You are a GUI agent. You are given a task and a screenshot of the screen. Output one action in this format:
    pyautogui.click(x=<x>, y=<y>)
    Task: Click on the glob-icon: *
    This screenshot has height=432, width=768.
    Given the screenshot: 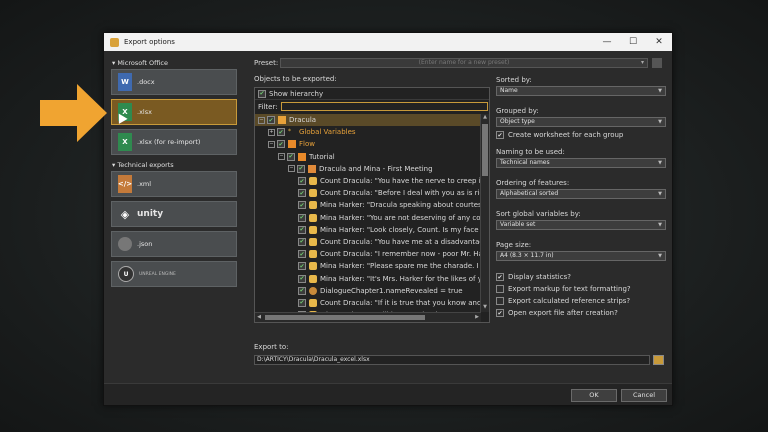 What is the action you would take?
    pyautogui.click(x=289, y=132)
    